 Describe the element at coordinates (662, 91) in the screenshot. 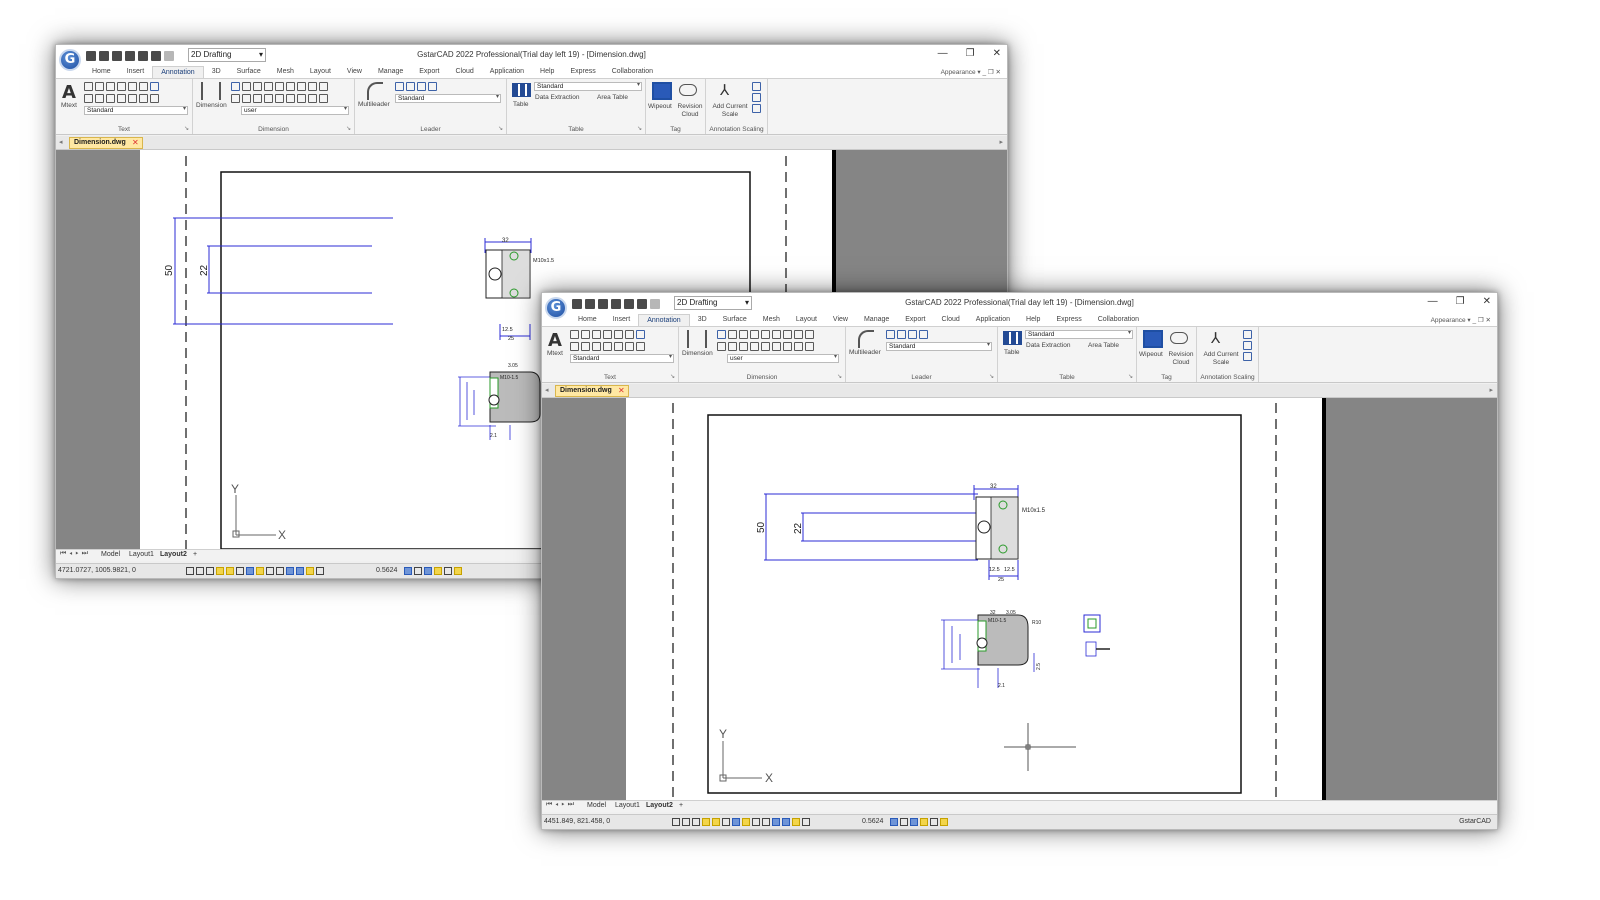

I see `wipeout-icon` at that location.